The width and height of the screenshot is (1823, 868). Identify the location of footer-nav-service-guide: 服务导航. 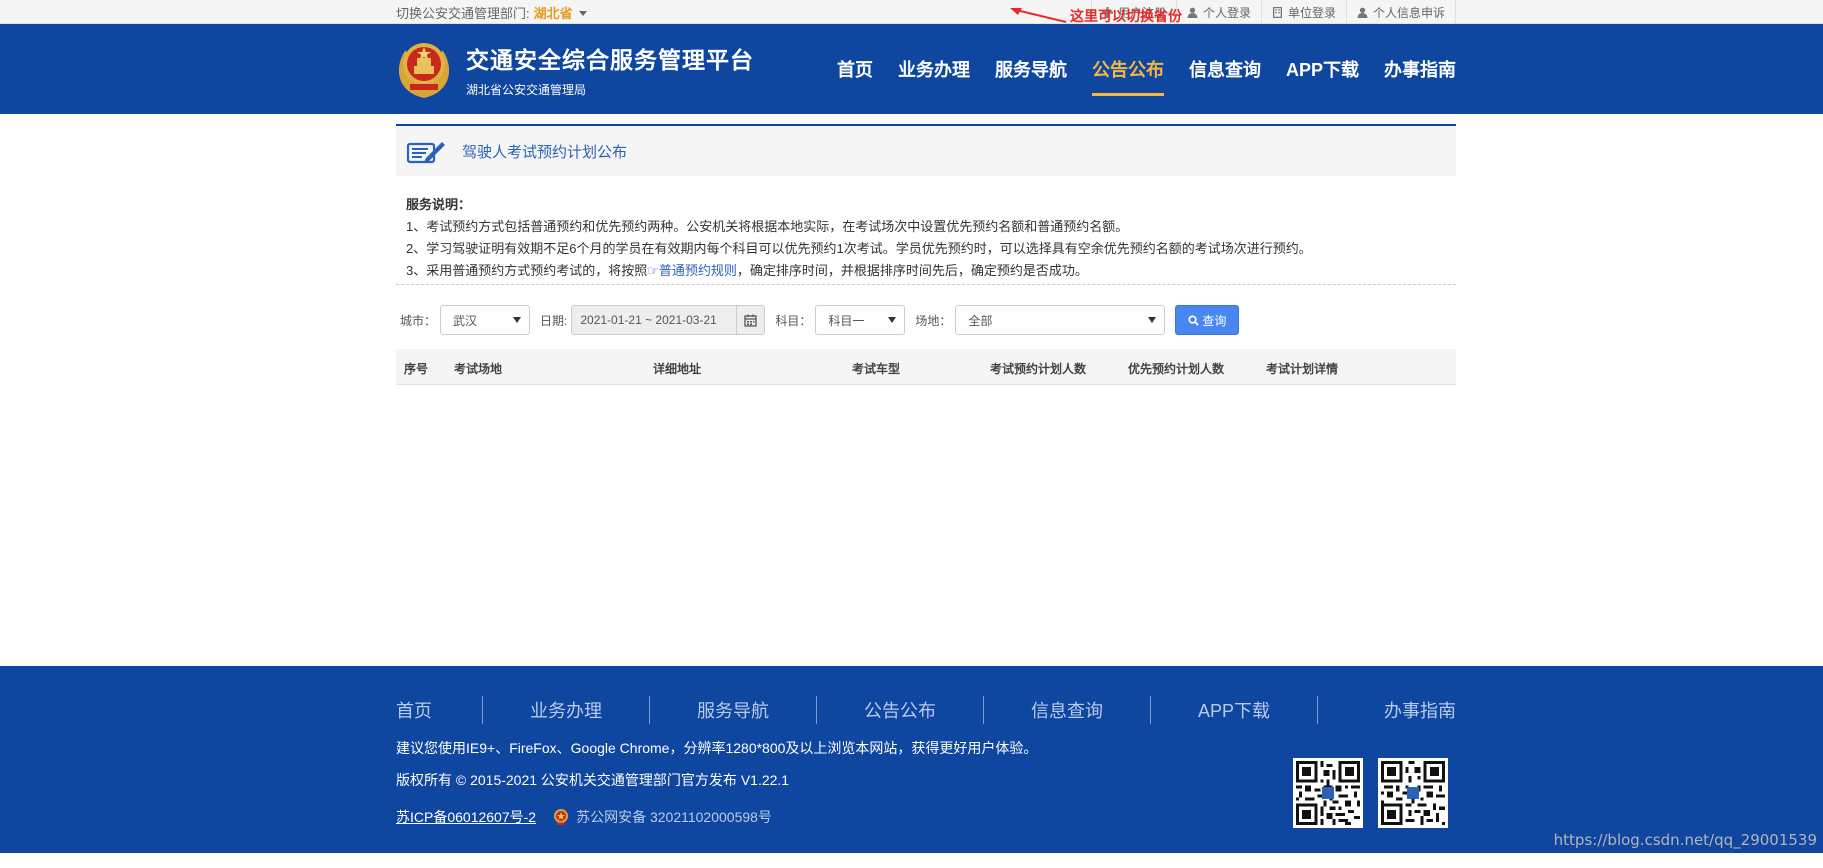
(733, 710).